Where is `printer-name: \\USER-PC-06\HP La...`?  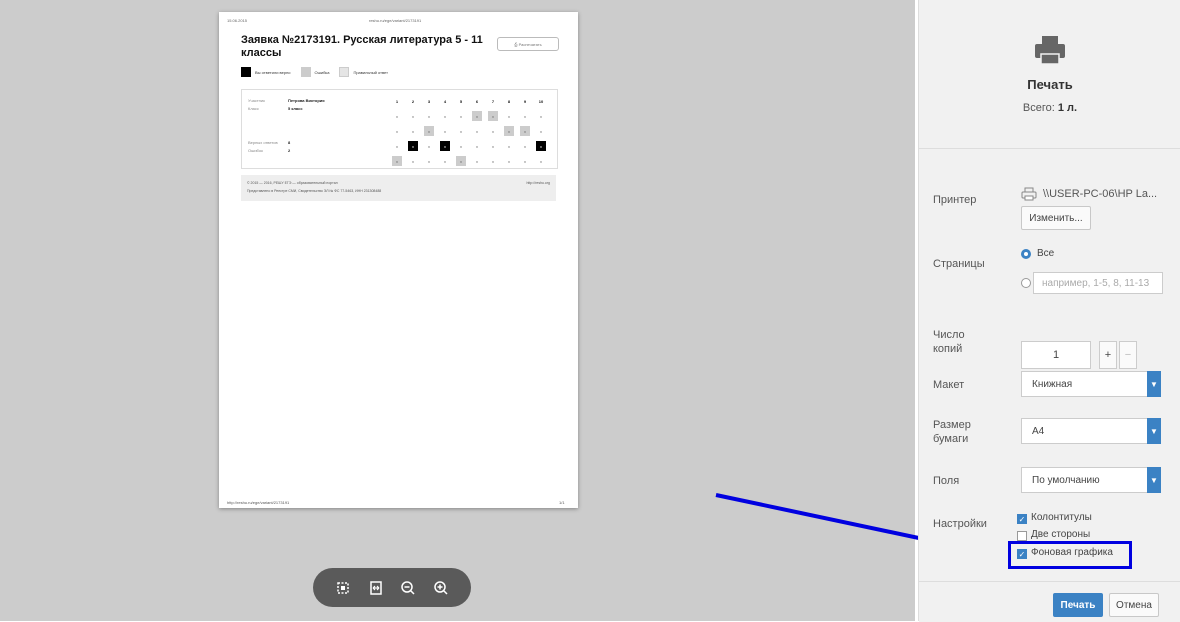 printer-name: \\USER-PC-06\HP La... is located at coordinates (1100, 194).